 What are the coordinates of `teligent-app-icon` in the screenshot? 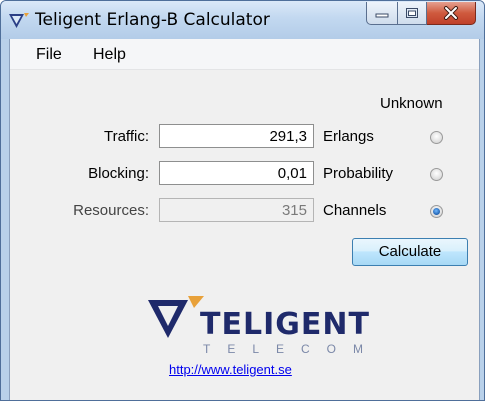 It's located at (19, 20).